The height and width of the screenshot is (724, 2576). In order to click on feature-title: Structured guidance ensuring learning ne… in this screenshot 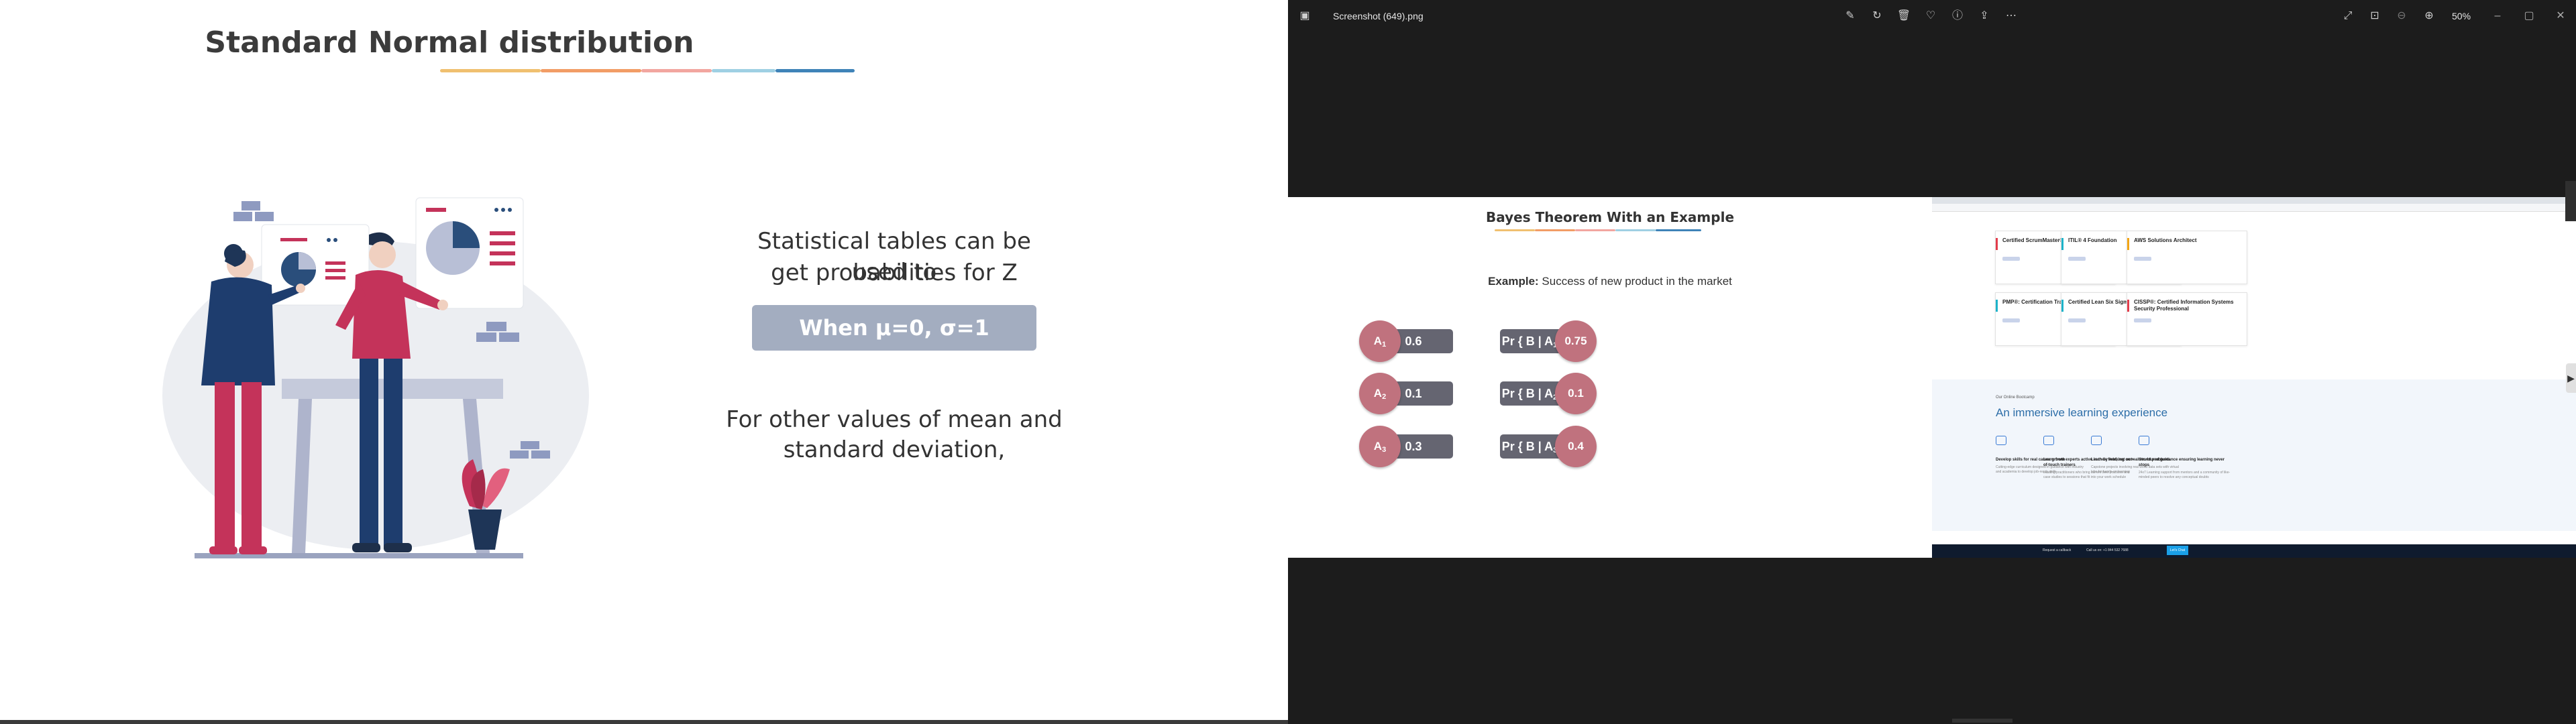, I will do `click(2182, 462)`.